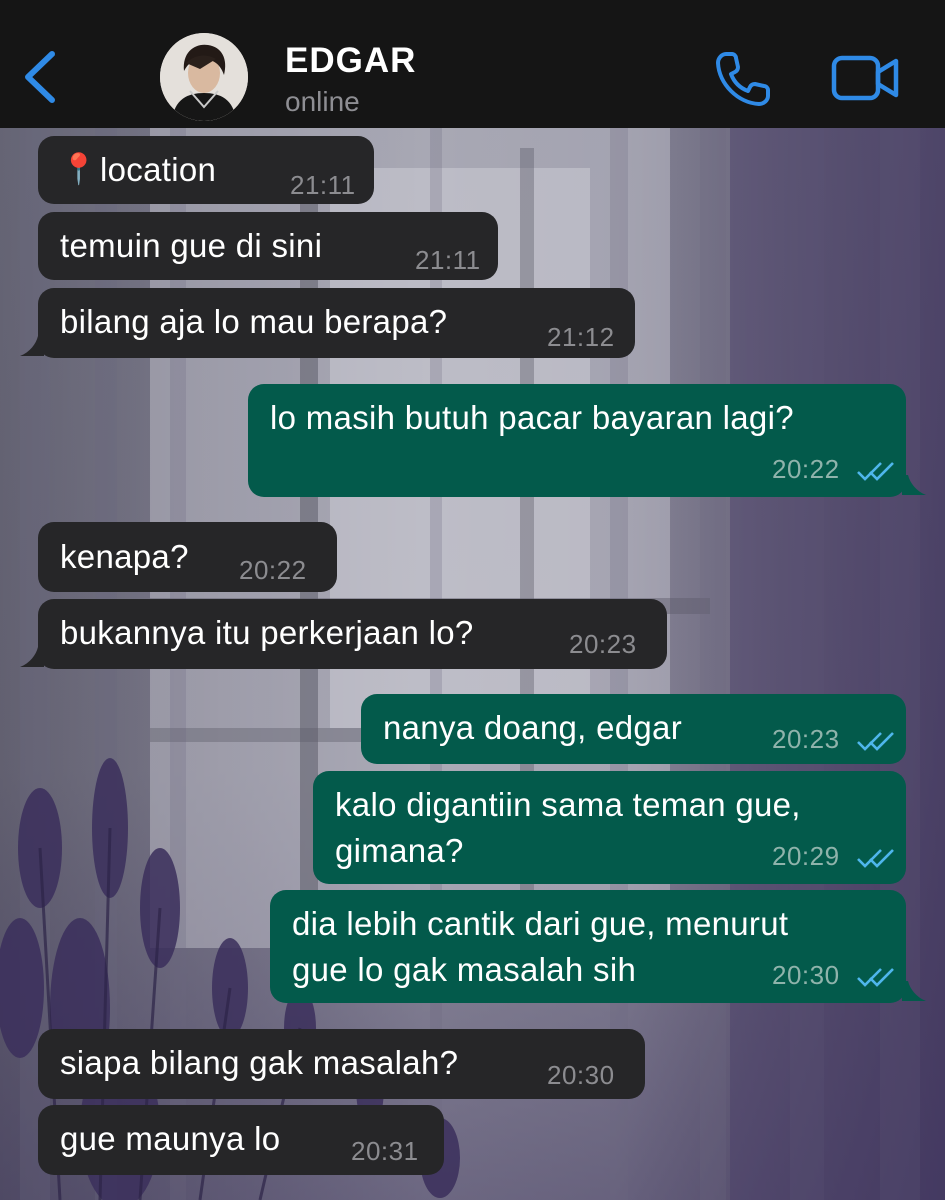  I want to click on incoming-message: bukannya itu perkerjaan lo? 20:23, so click(352, 634).